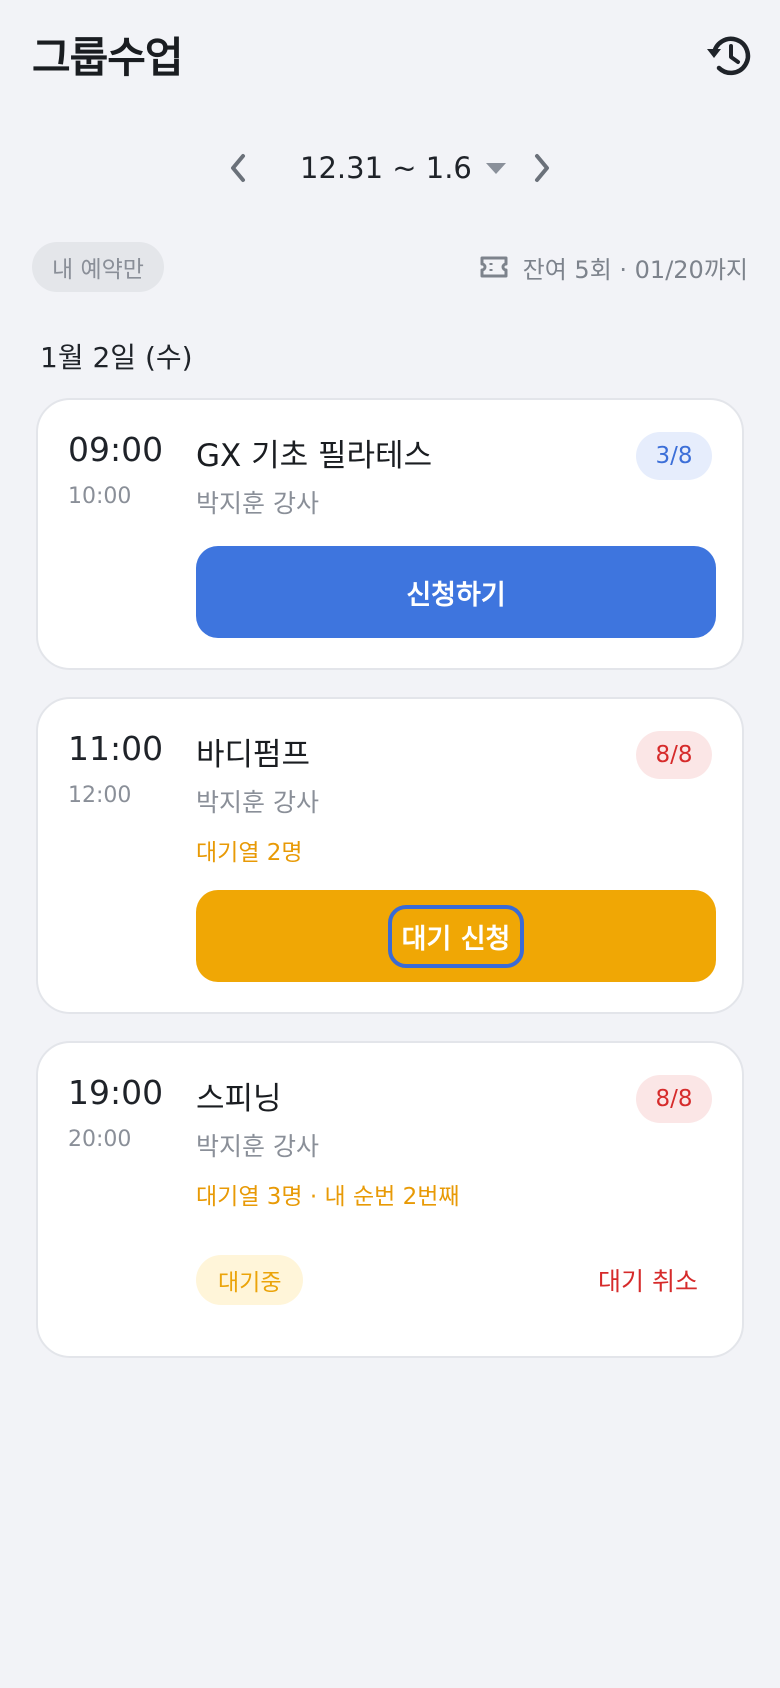  I want to click on class-end-time: 12:00, so click(100, 795).